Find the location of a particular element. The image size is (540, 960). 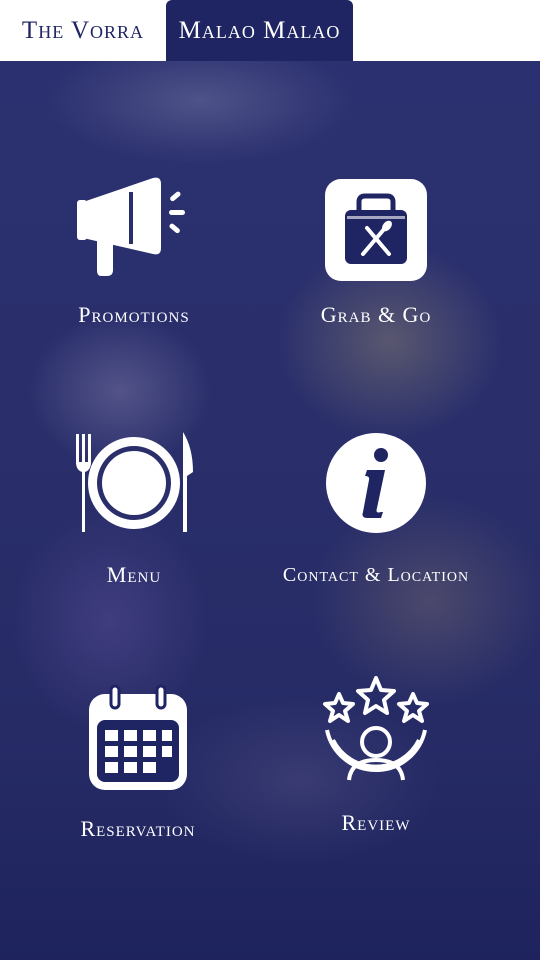

menu-button: Menu is located at coordinates (134, 508).